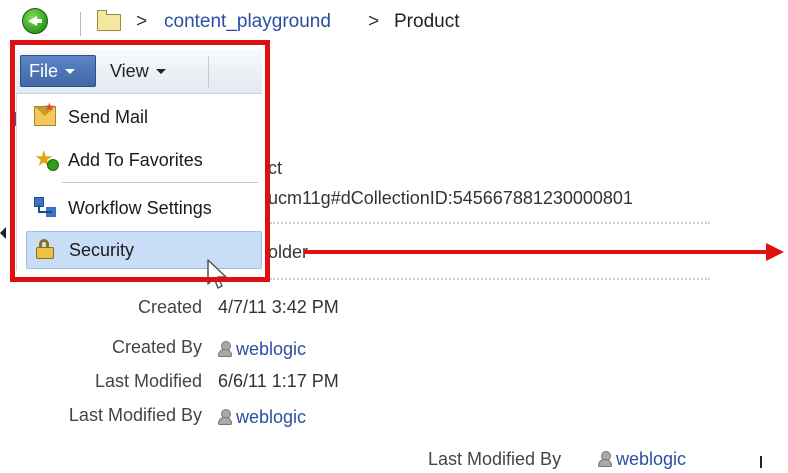 The width and height of the screenshot is (788, 473). Describe the element at coordinates (288, 252) in the screenshot. I see `item-type-value: older` at that location.